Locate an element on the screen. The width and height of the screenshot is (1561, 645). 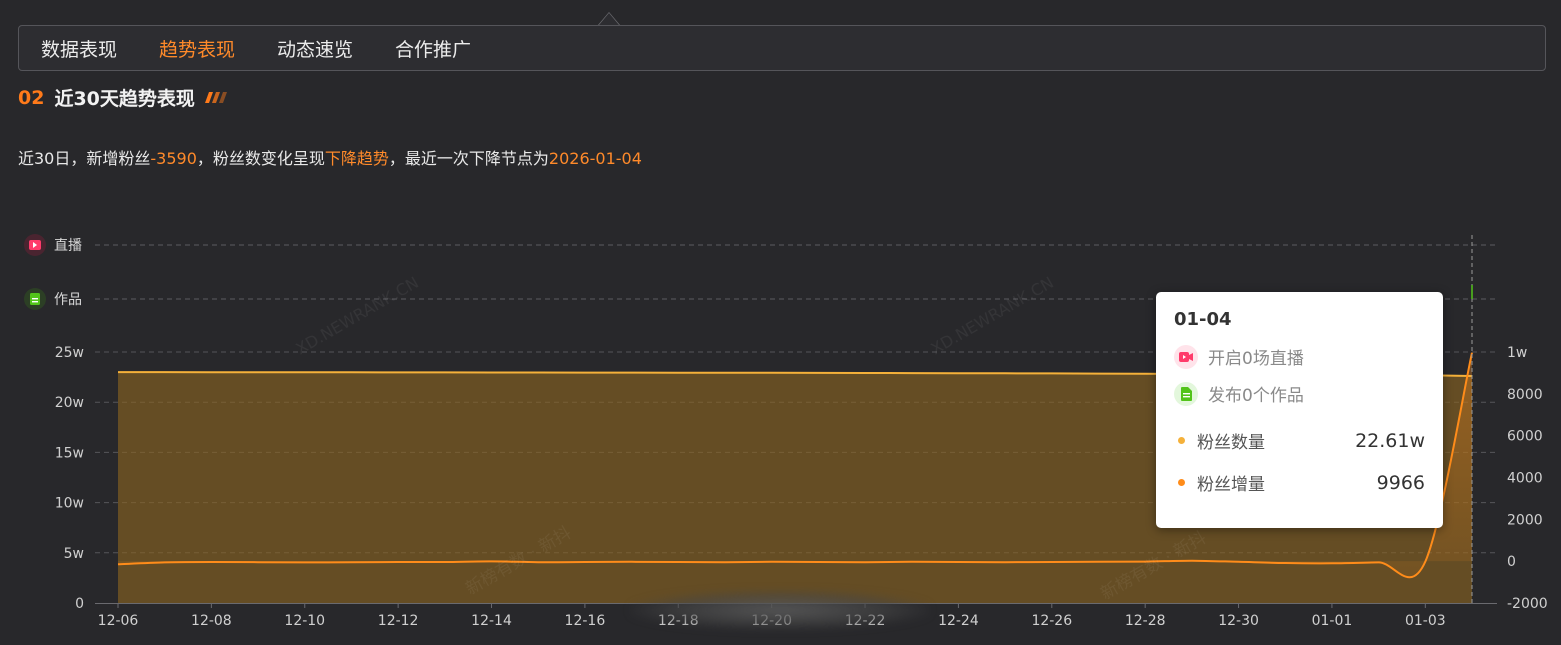
tooltip-gain-label: 粉丝增量 is located at coordinates (1231, 485).